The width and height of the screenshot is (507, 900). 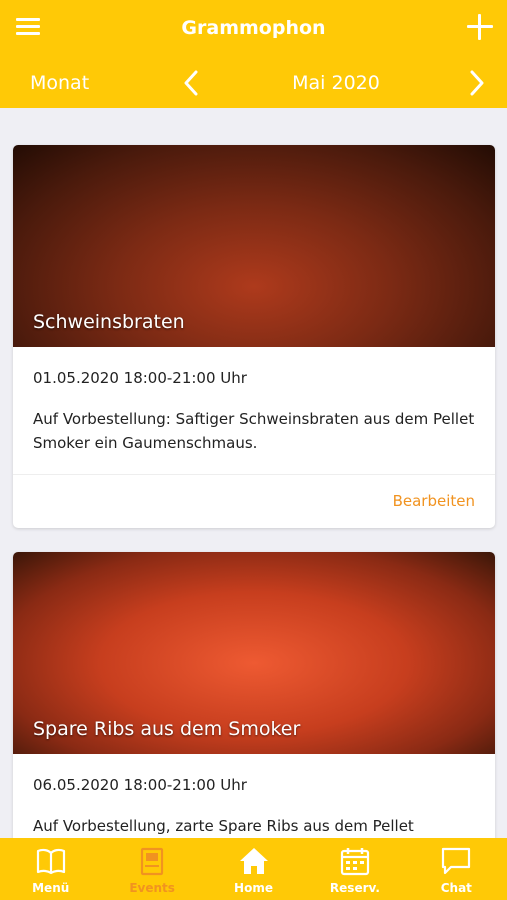 What do you see at coordinates (354, 888) in the screenshot?
I see `tab-label: Reserv.` at bounding box center [354, 888].